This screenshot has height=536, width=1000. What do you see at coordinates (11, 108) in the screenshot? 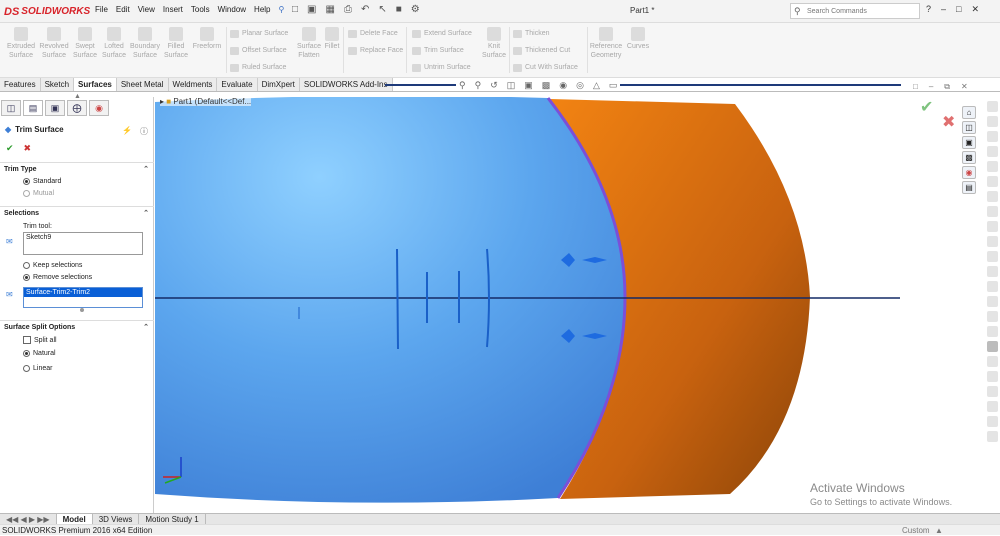
I see `feature-manager-tab: ◫` at bounding box center [11, 108].